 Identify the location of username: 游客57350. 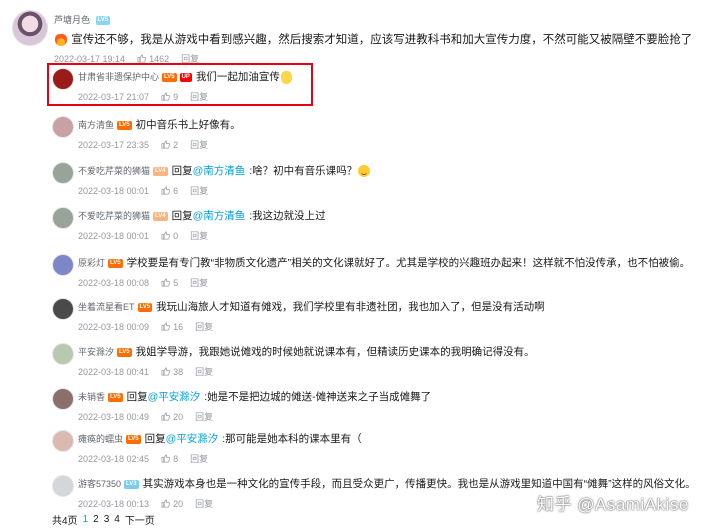
(99, 484).